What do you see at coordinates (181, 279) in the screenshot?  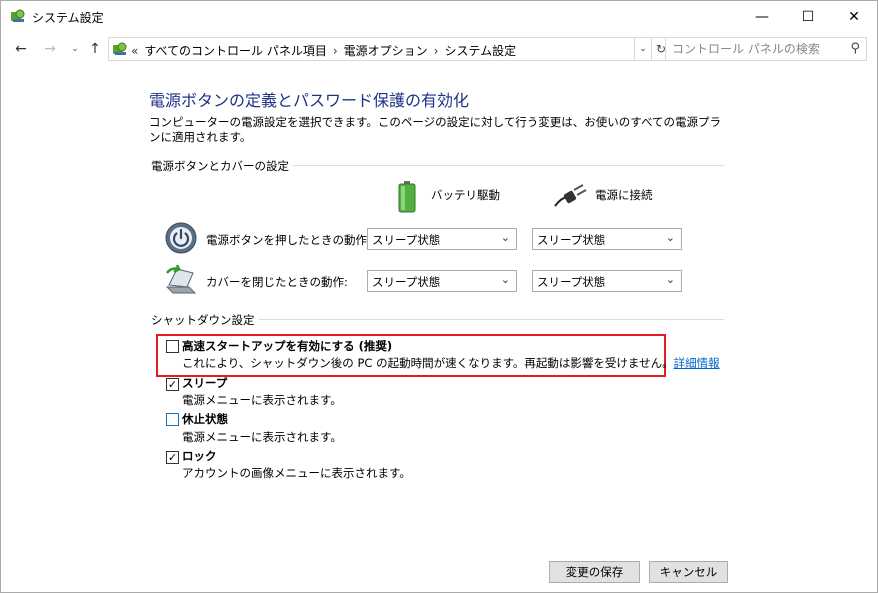 I see `laptop-lid-icon` at bounding box center [181, 279].